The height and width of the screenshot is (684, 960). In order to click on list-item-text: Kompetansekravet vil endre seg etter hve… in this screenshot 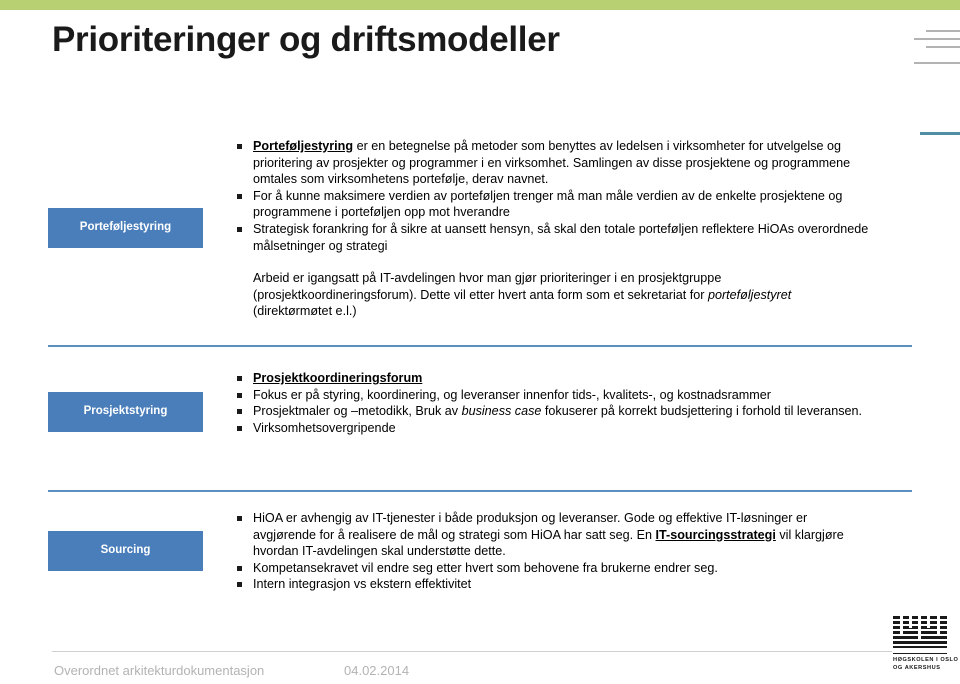, I will do `click(485, 567)`.